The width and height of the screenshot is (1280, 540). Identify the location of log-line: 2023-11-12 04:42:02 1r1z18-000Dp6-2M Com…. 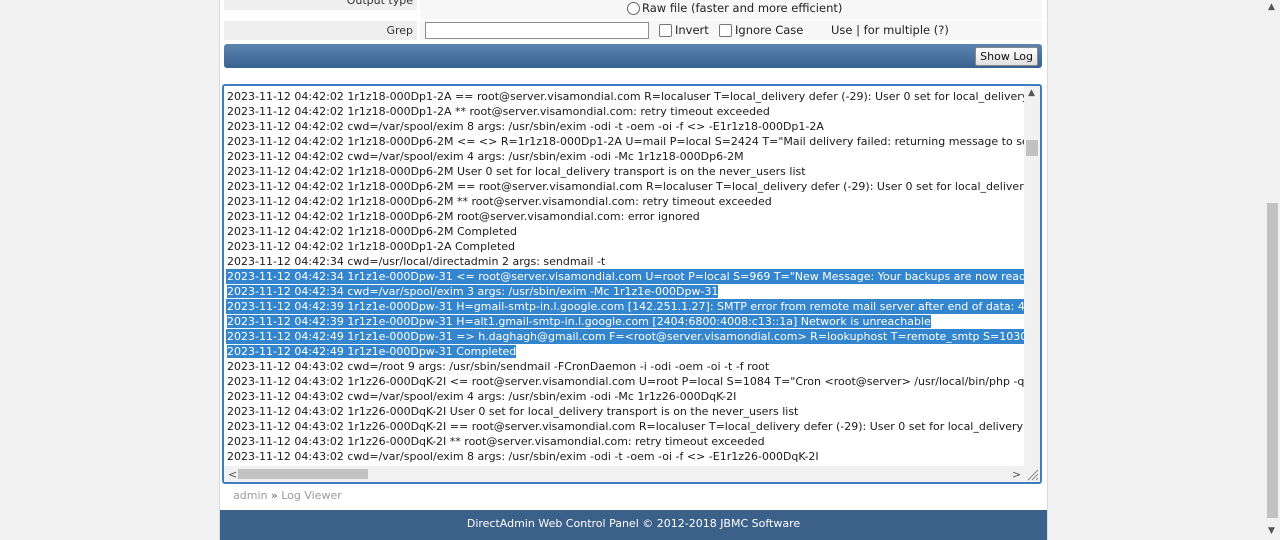
(625, 231).